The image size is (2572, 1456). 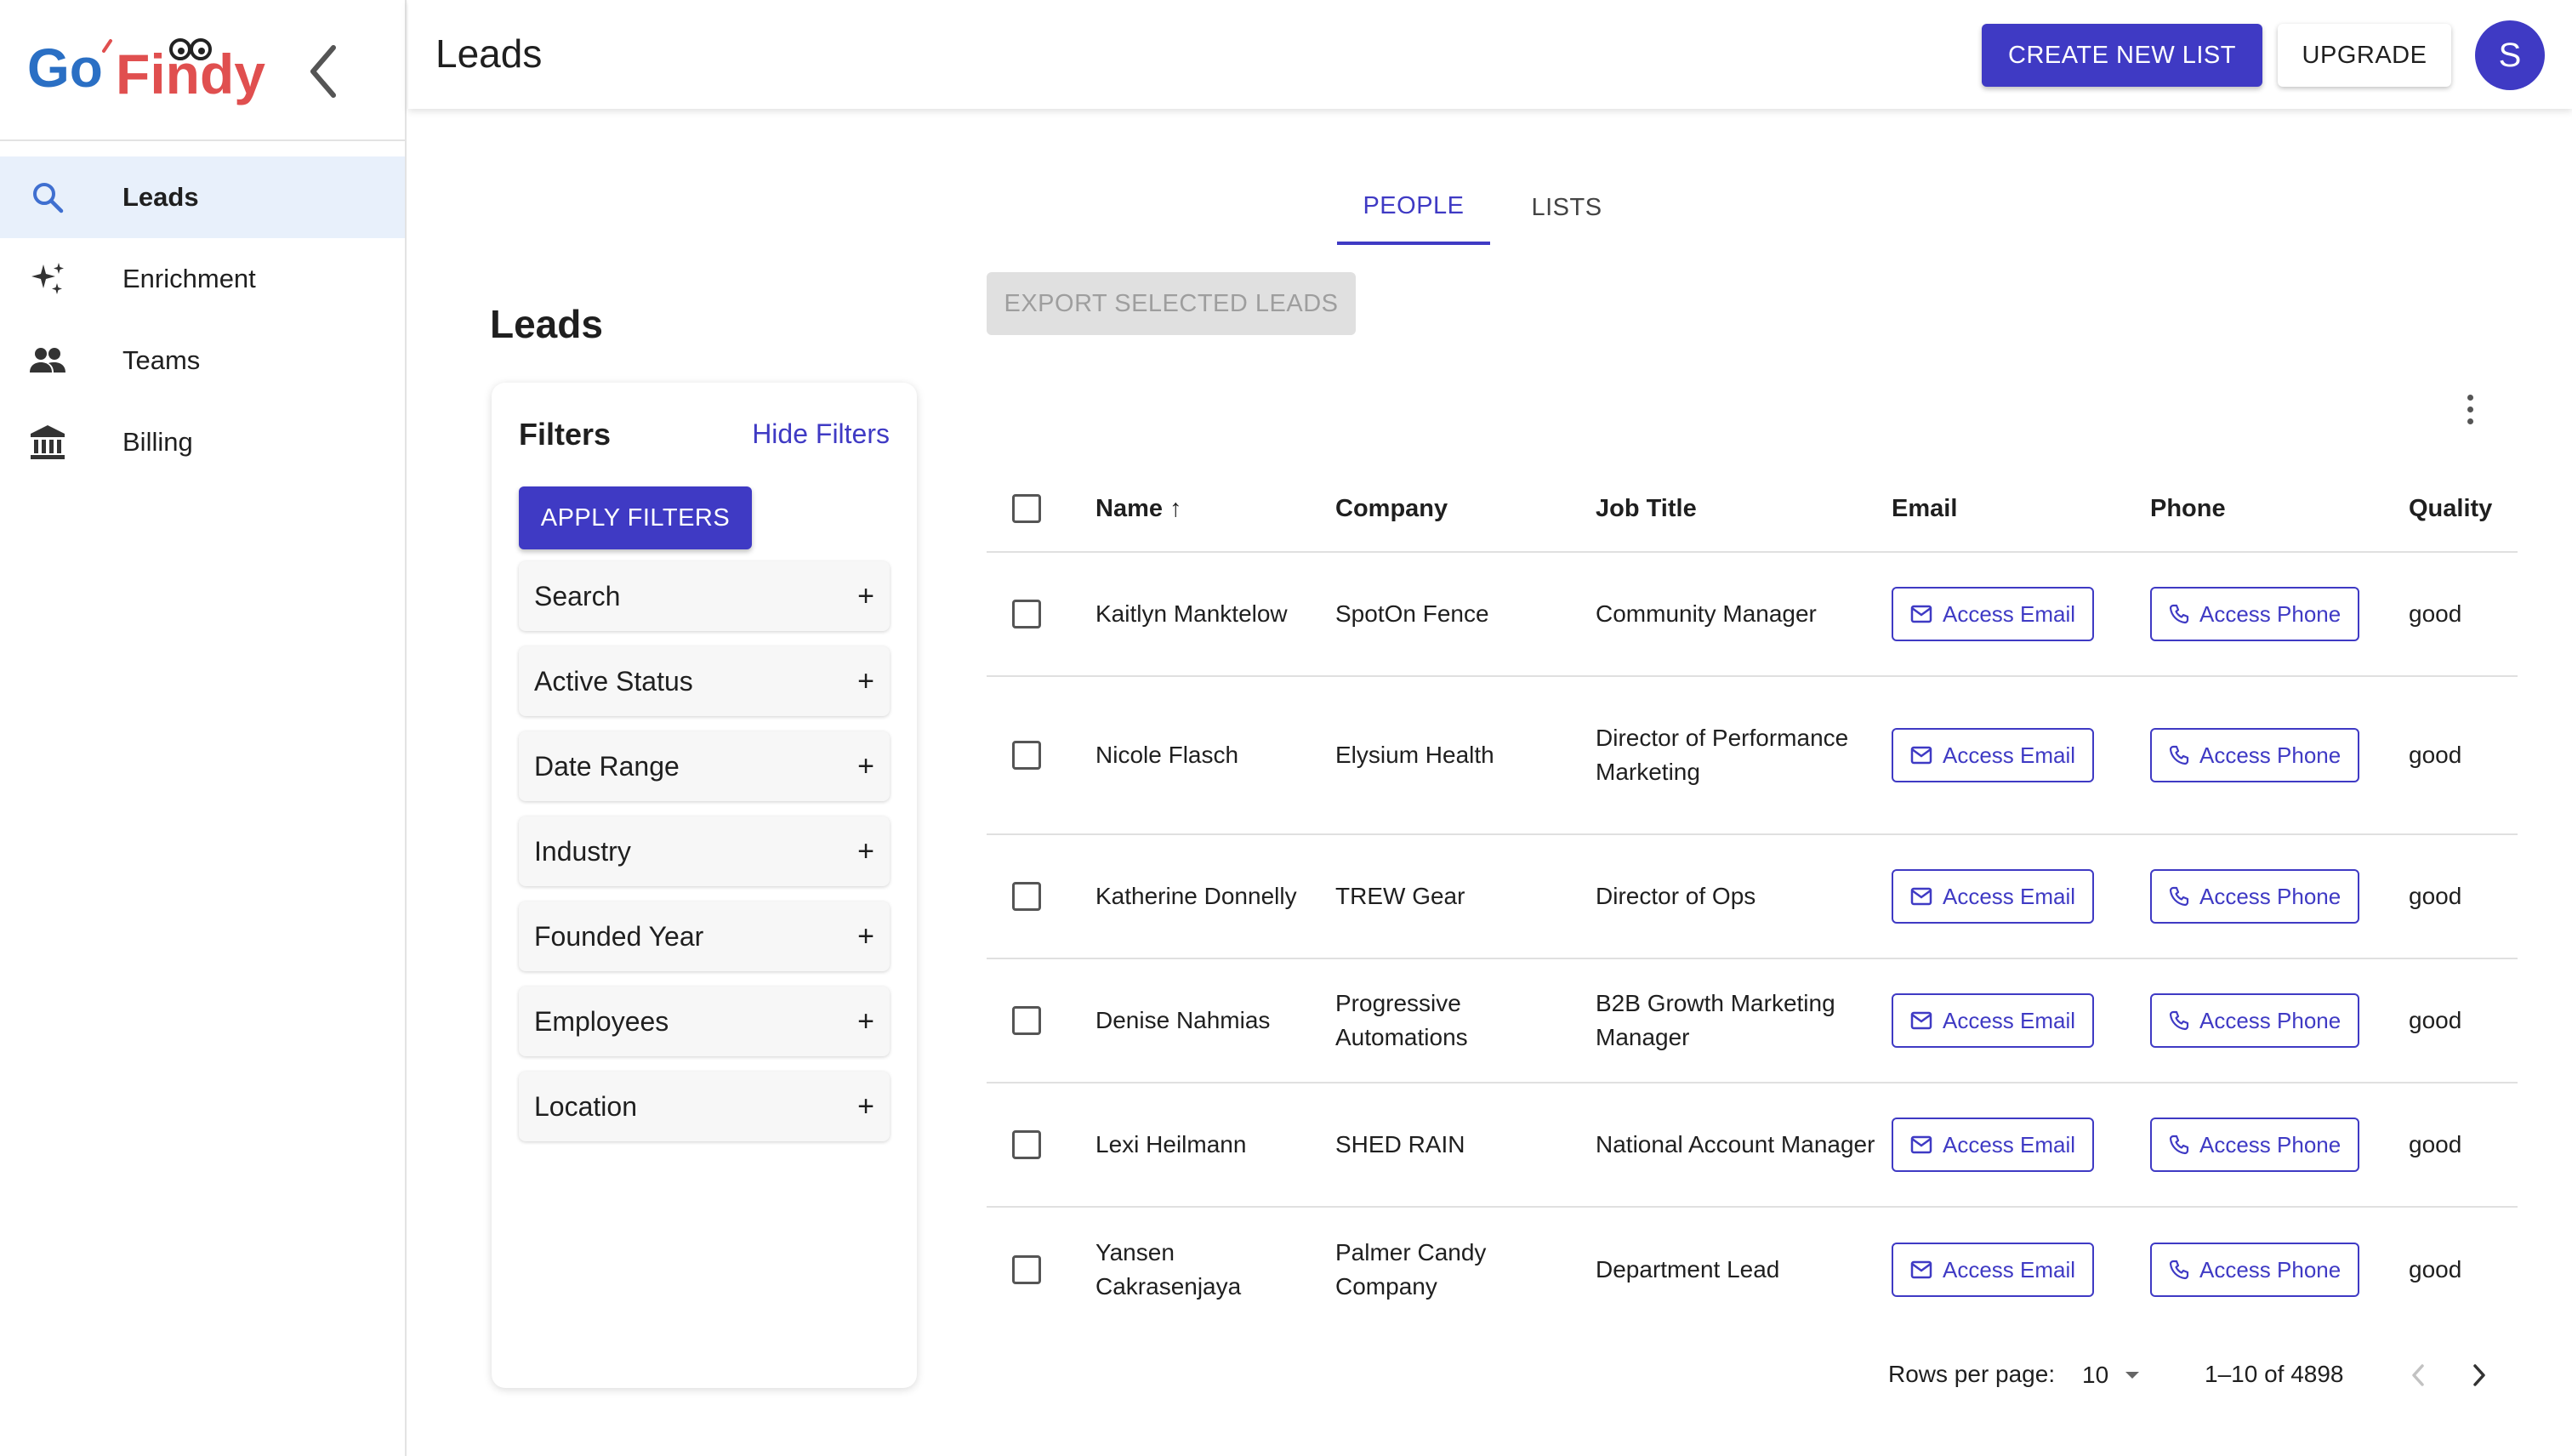 I want to click on column-header-name: Name ↑, so click(x=1206, y=508).